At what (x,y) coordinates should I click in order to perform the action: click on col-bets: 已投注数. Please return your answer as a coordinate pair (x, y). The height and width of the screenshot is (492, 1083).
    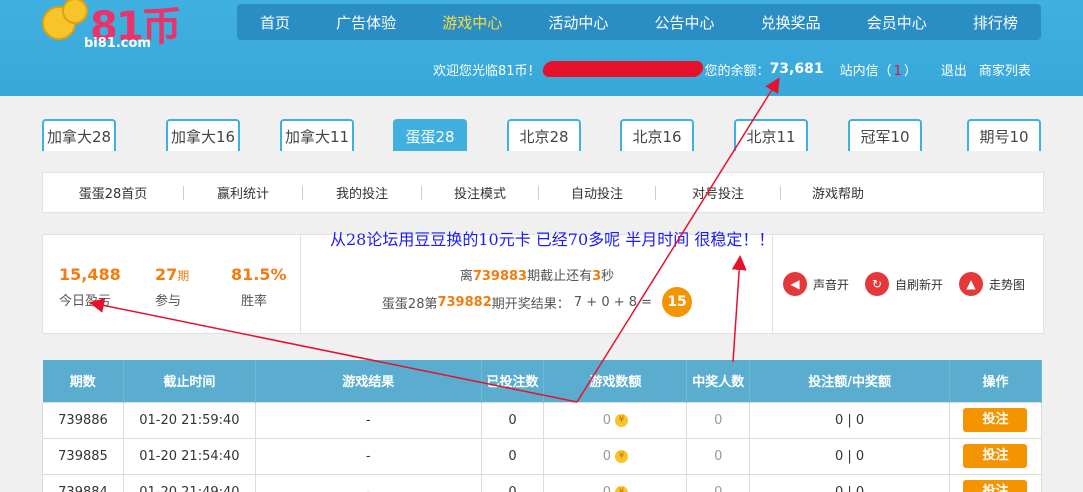
    Looking at the image, I should click on (513, 381).